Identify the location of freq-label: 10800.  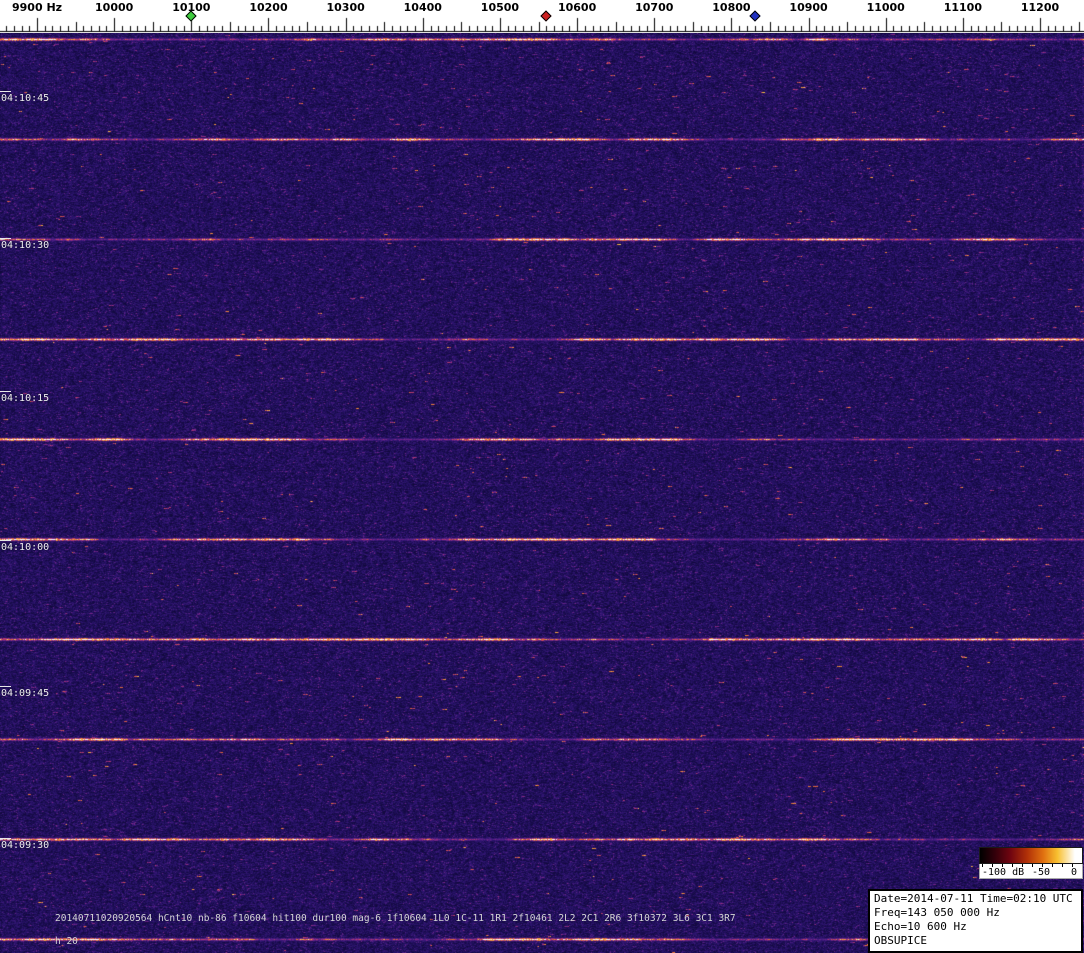
(731, 7).